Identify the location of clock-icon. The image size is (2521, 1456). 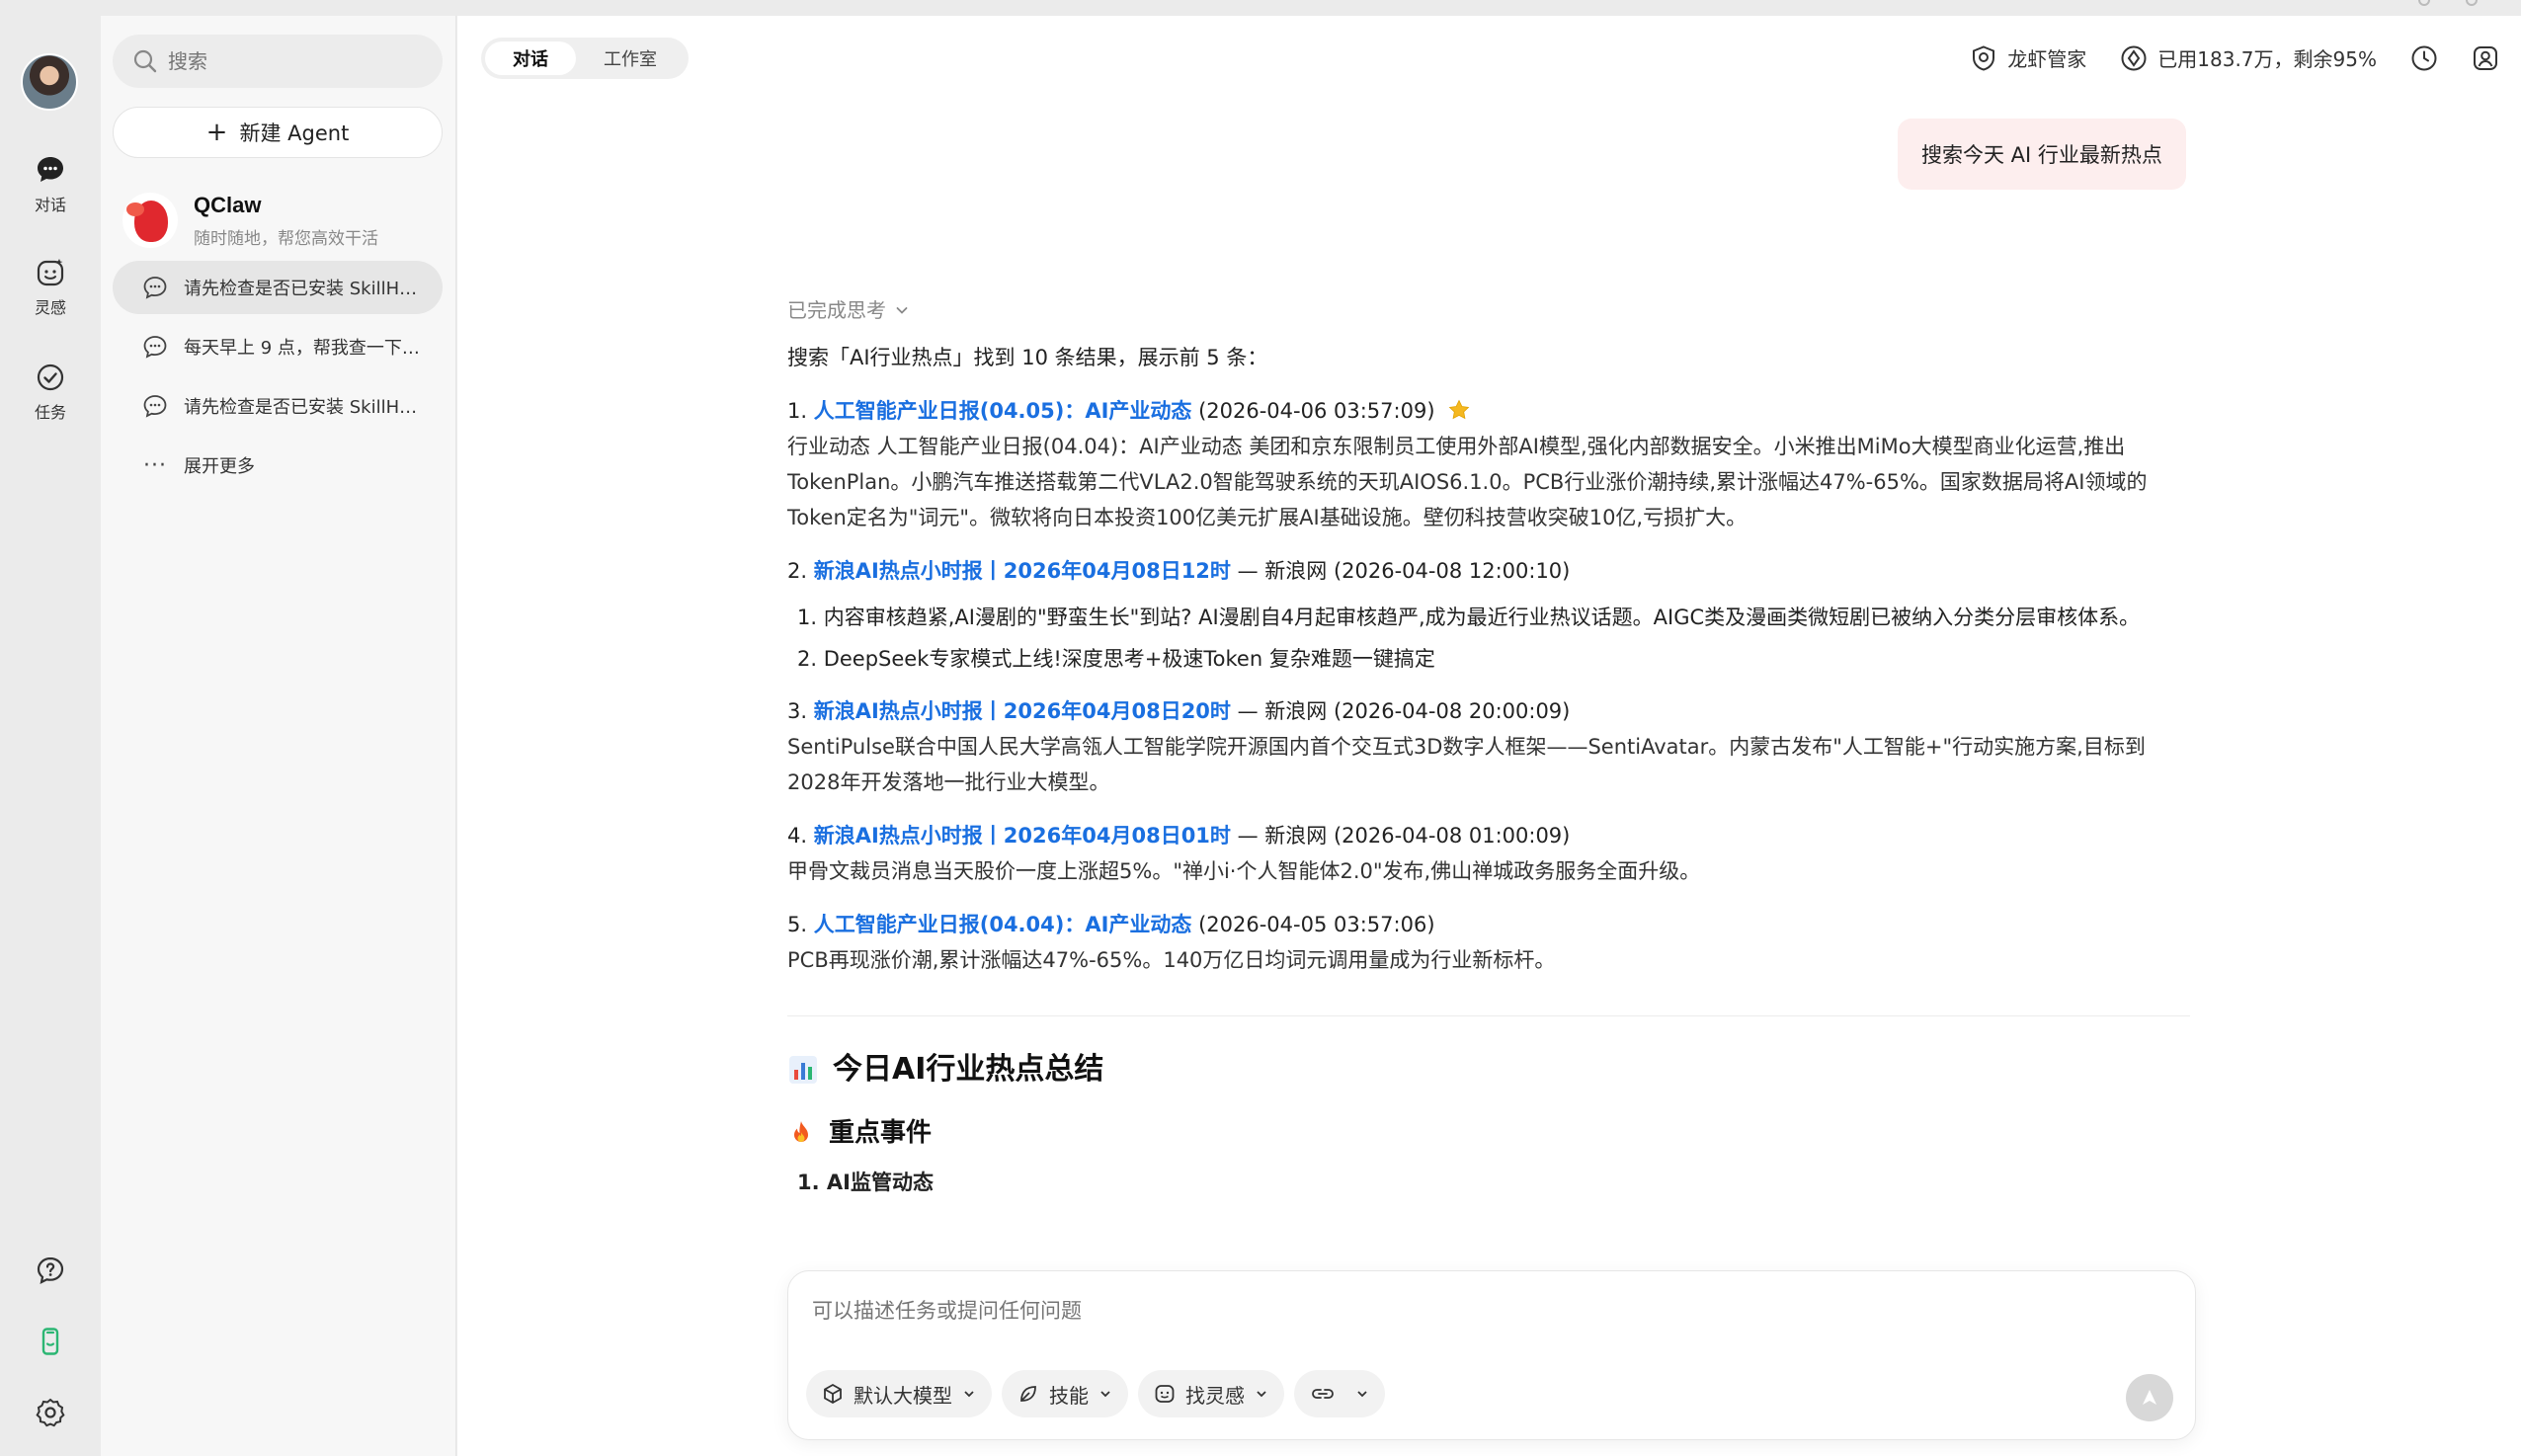
(2424, 57).